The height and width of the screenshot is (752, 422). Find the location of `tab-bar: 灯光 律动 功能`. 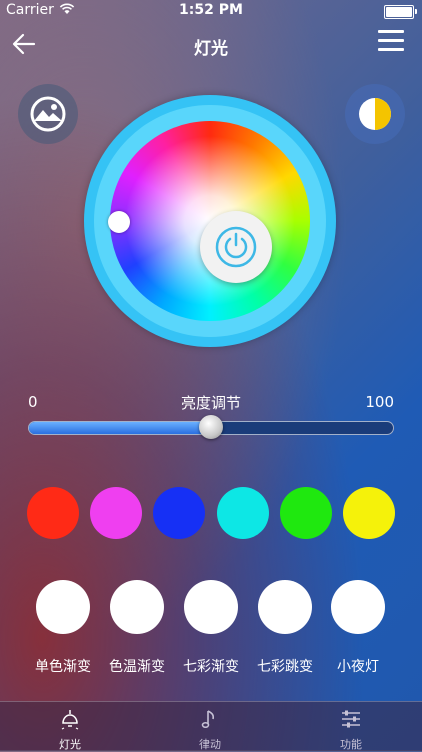

tab-bar: 灯光 律动 功能 is located at coordinates (211, 726).